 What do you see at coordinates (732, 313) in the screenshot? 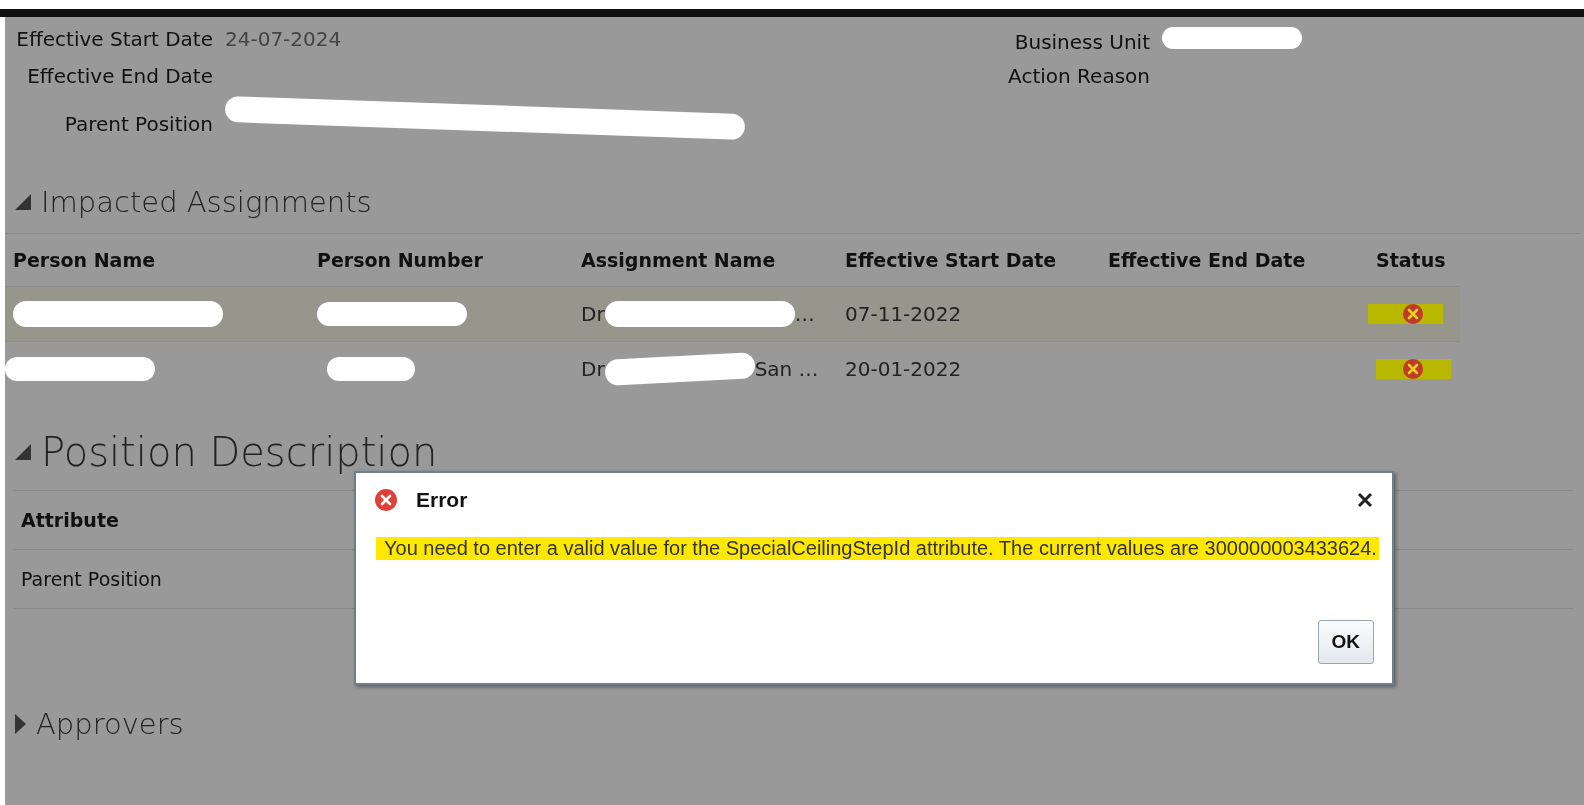
I see `table-row: Dr … 07-11-2022` at bounding box center [732, 313].